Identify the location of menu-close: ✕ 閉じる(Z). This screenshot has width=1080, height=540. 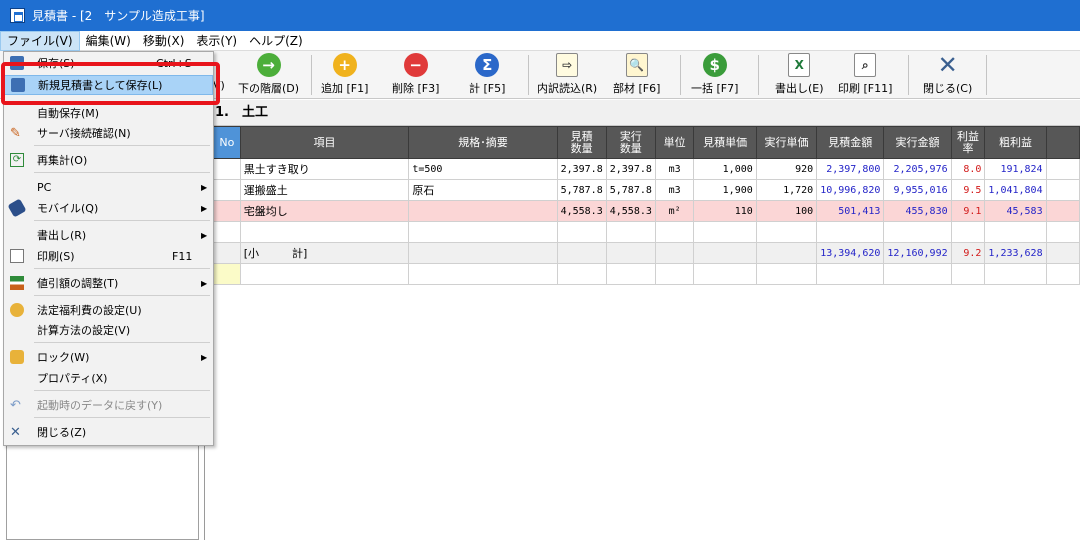
(108, 432).